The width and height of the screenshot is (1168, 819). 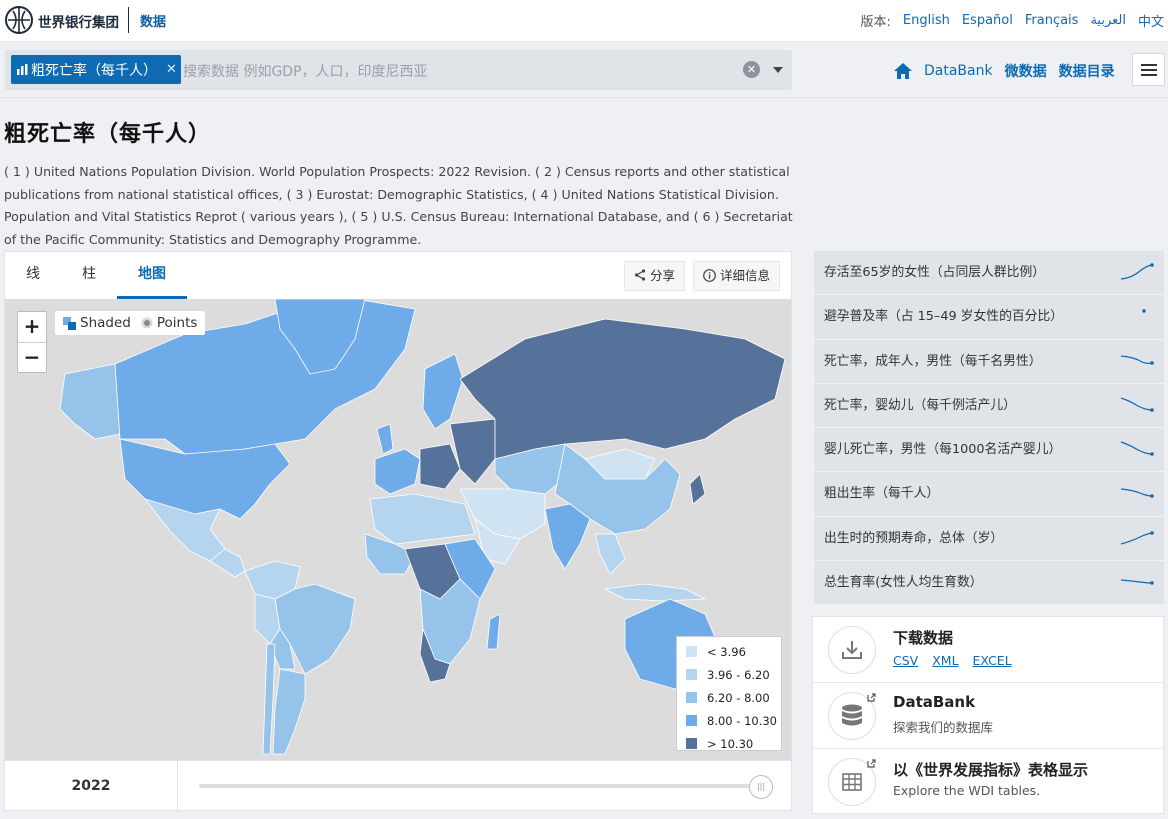 What do you see at coordinates (944, 317) in the screenshot?
I see `related-label: 避孕普及率（占 15–49 岁女性的百分比）` at bounding box center [944, 317].